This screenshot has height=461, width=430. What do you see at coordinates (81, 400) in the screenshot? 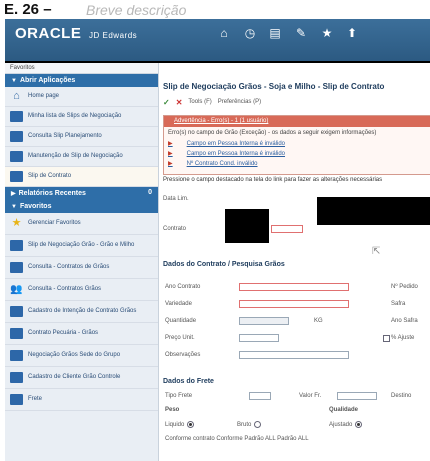
I see `sidebar-item: Frete` at bounding box center [81, 400].